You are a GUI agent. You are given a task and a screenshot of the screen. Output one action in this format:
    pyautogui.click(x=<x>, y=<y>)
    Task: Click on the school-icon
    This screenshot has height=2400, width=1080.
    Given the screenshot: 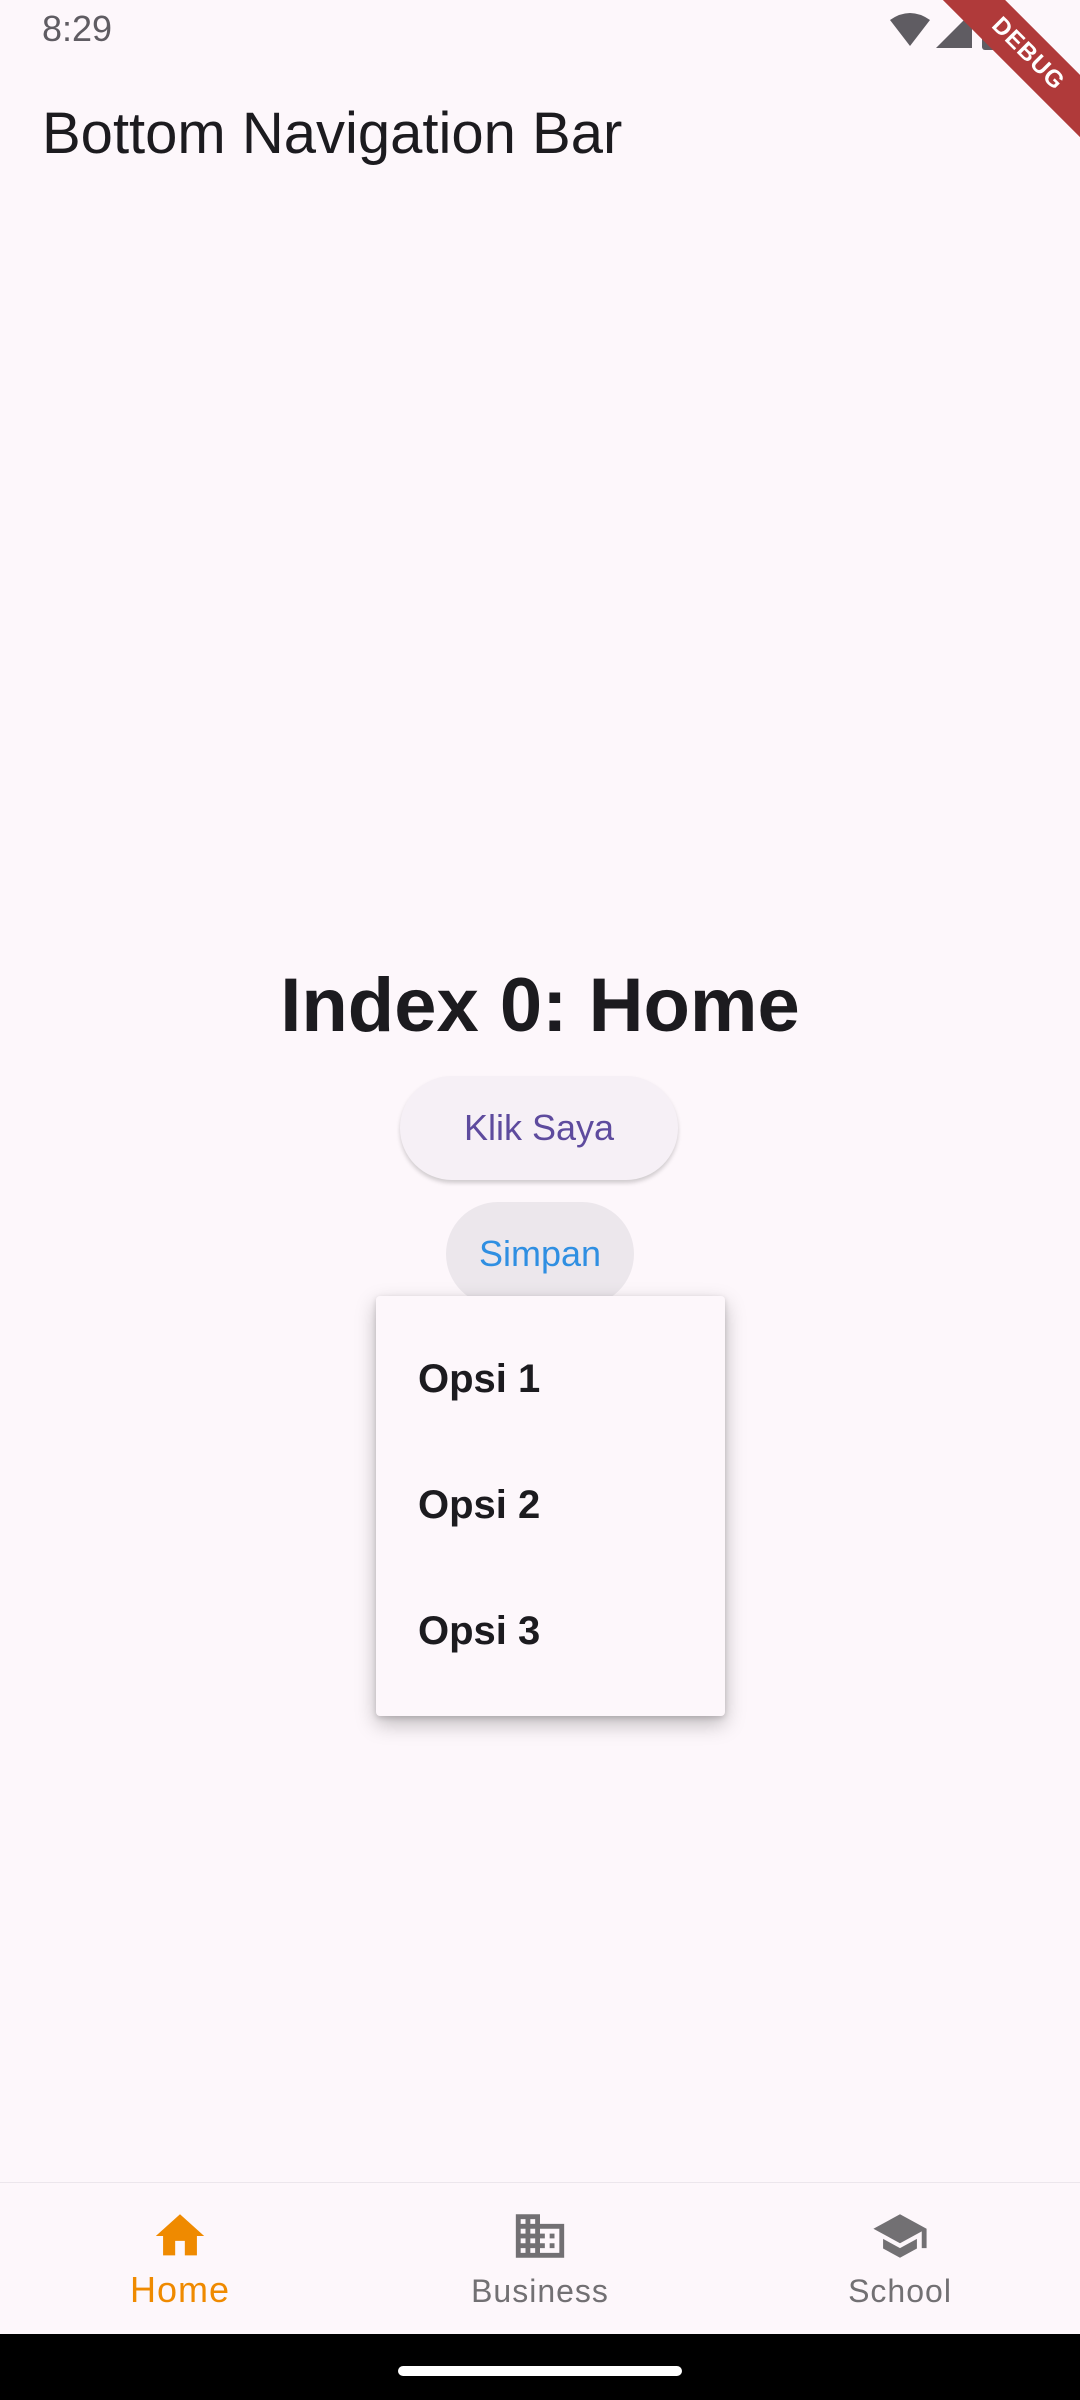 What is the action you would take?
    pyautogui.click(x=900, y=2236)
    